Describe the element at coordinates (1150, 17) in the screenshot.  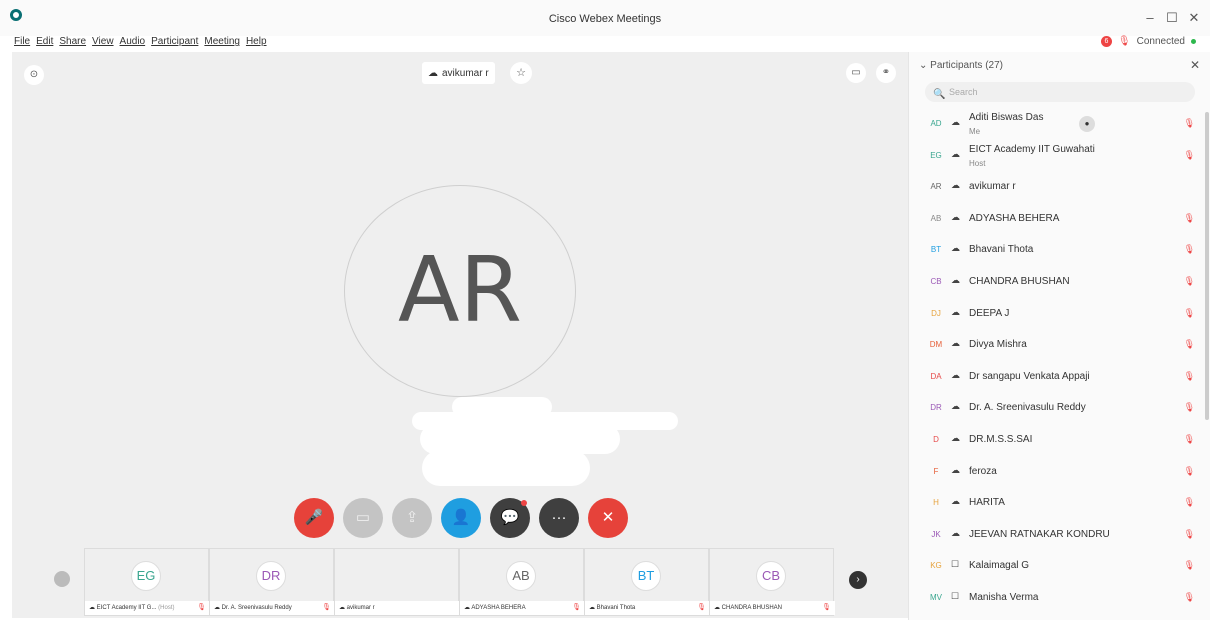
I see `minimize-button: –` at that location.